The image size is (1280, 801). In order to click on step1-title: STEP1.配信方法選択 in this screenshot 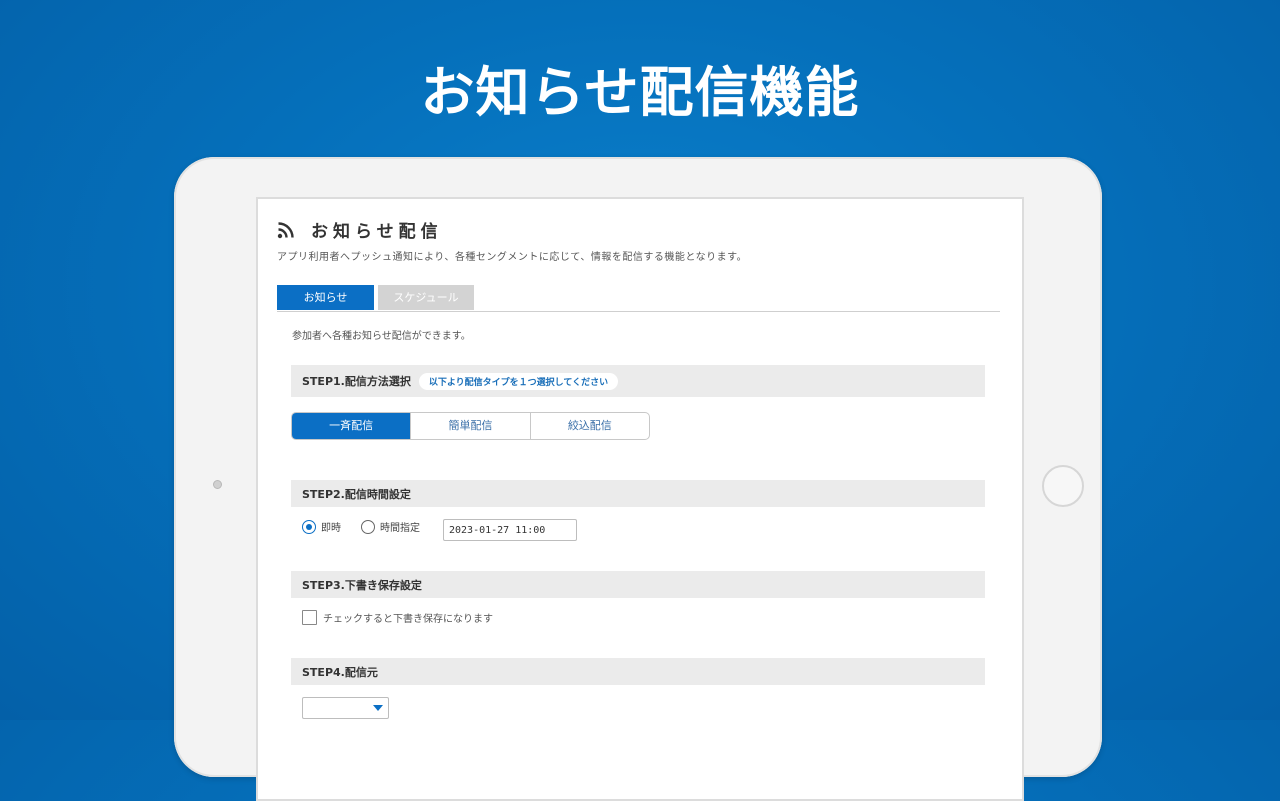, I will do `click(356, 381)`.